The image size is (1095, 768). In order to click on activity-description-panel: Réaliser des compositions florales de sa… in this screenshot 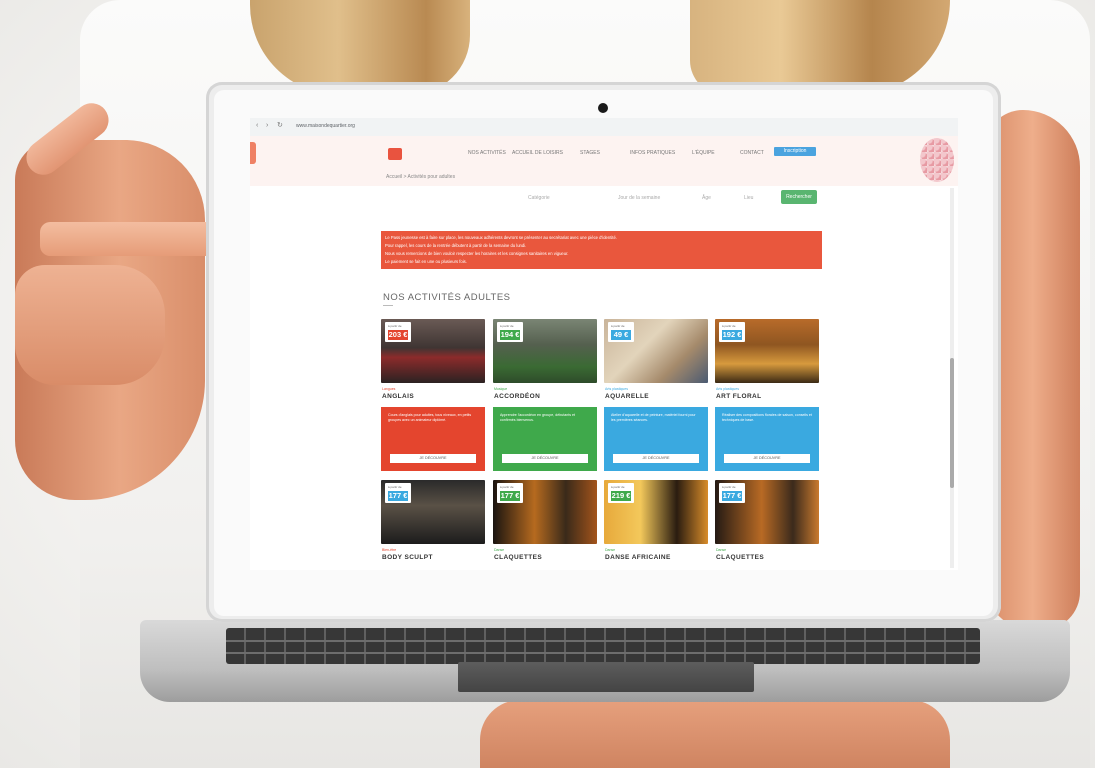, I will do `click(767, 439)`.